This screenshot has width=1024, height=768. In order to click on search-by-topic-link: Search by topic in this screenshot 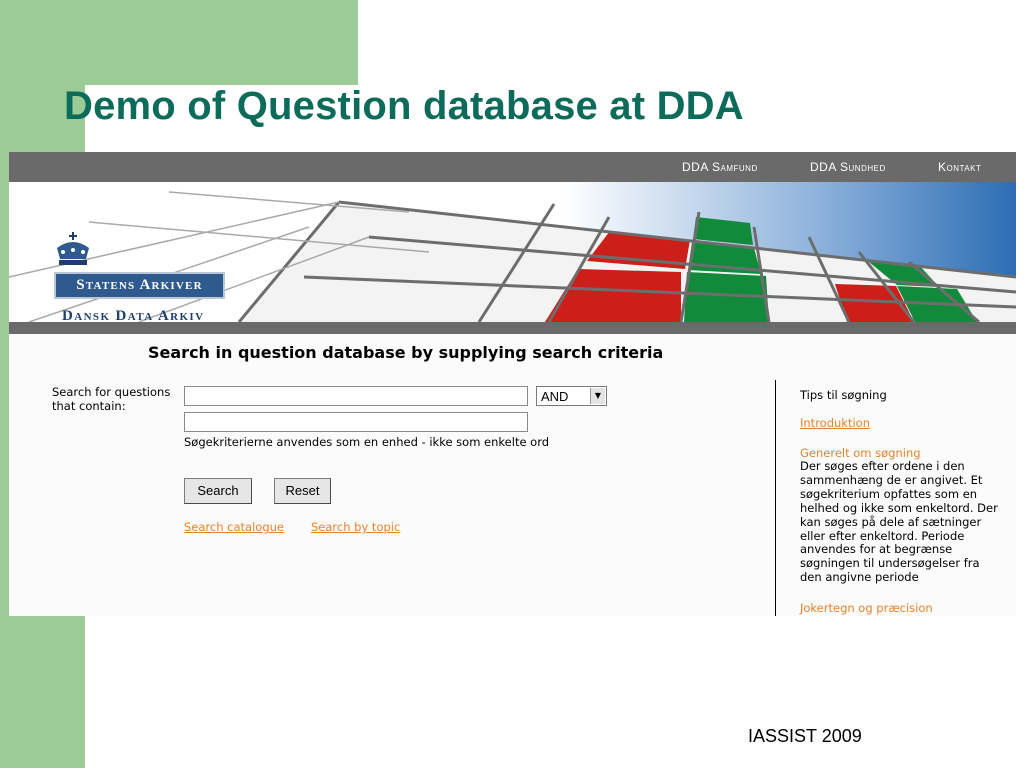, I will do `click(355, 527)`.